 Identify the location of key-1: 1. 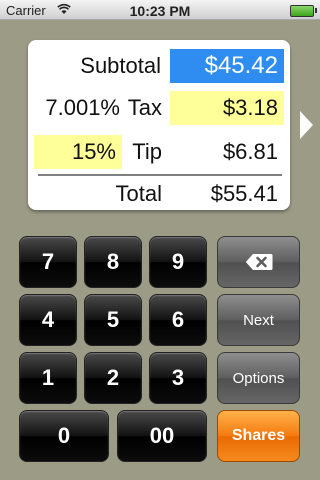
(48, 378).